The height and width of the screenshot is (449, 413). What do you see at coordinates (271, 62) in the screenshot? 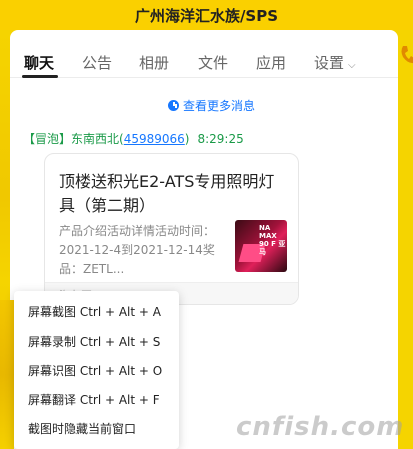
I see `tab-apps: 应用` at bounding box center [271, 62].